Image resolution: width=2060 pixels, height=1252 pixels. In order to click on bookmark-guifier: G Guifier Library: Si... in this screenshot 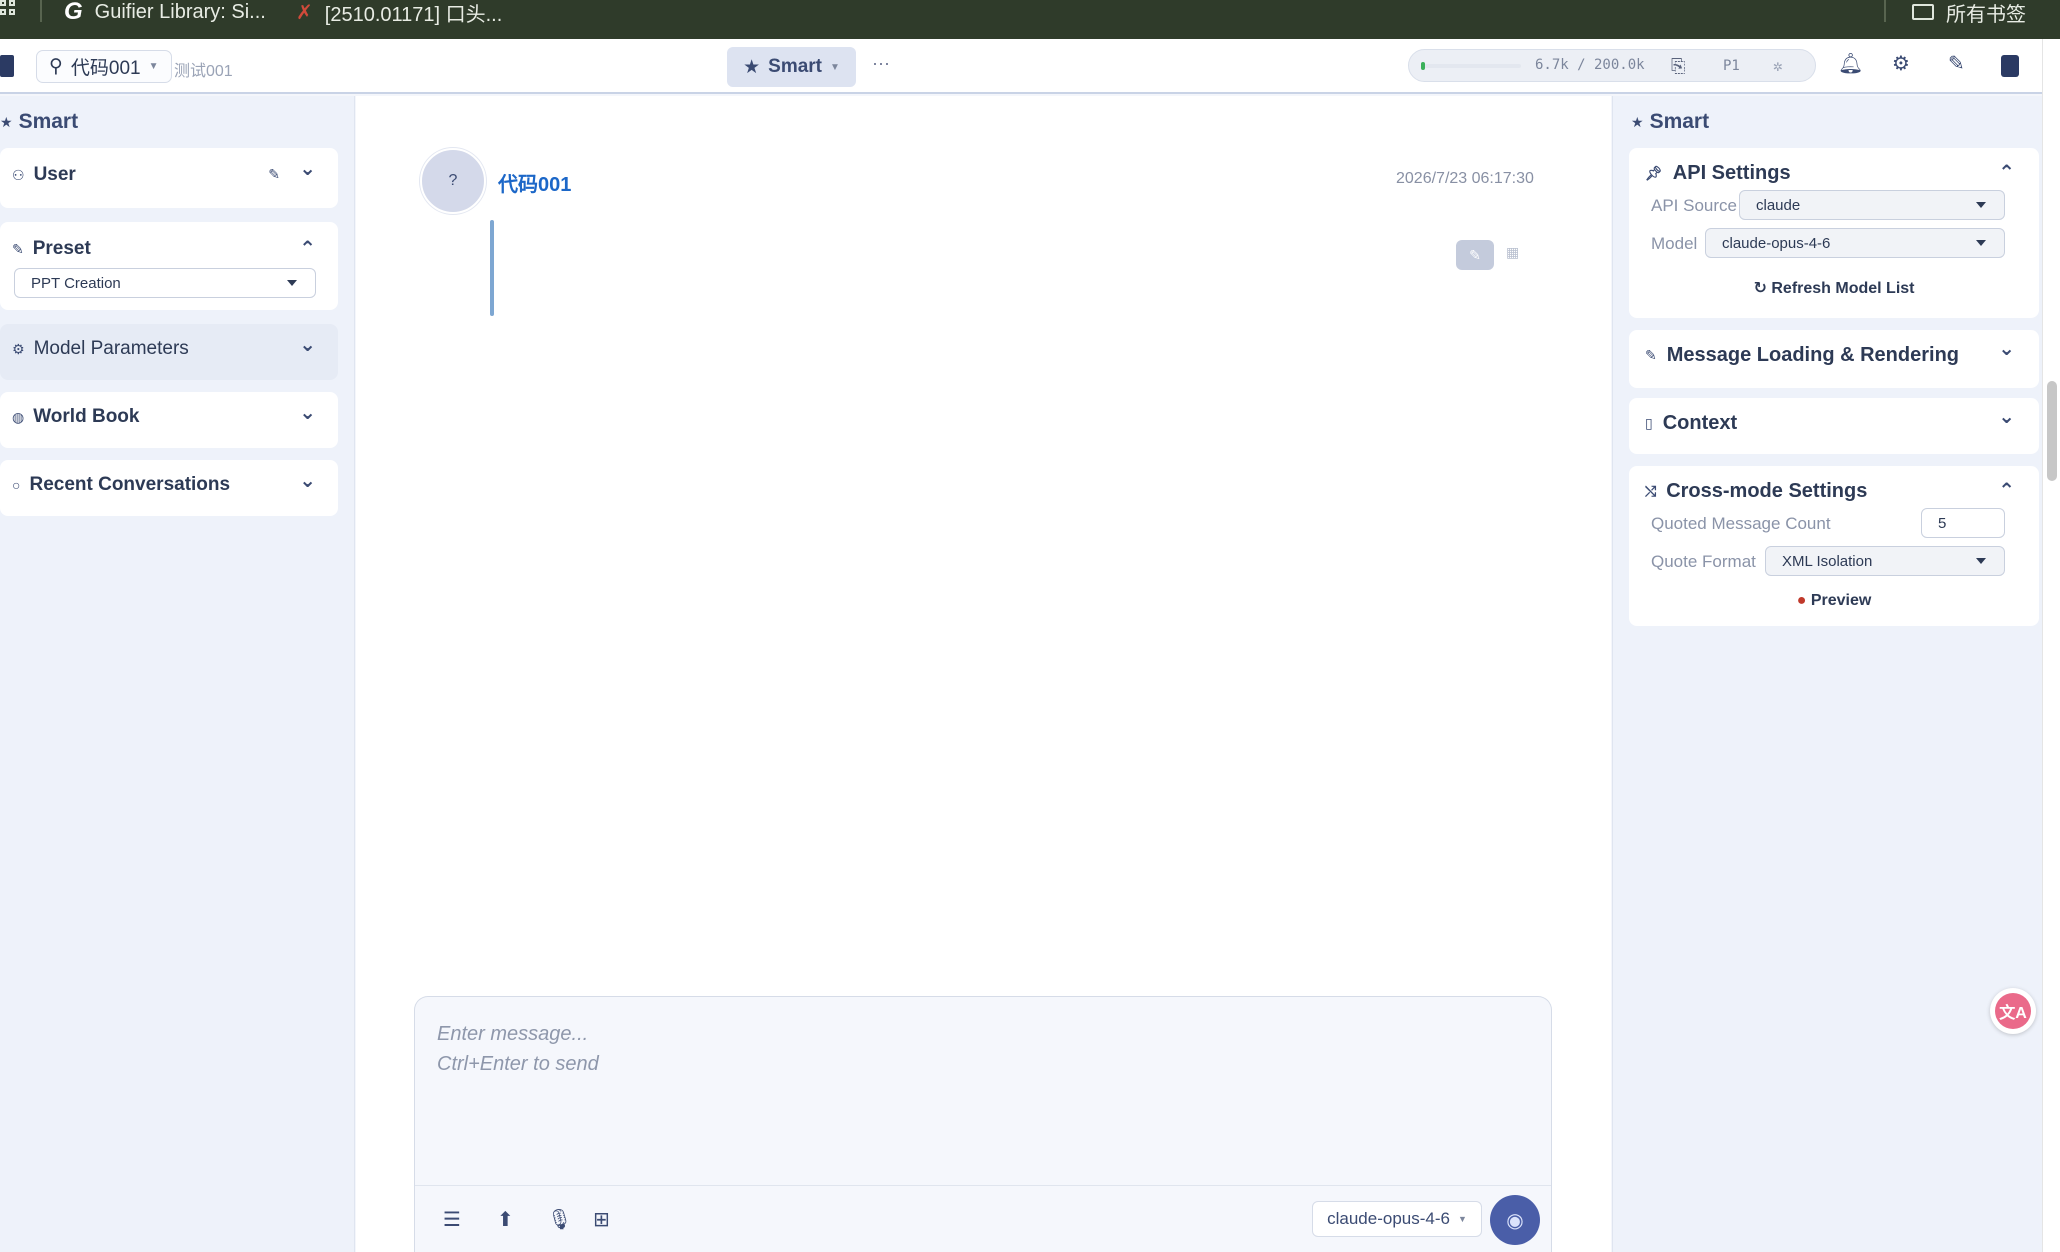, I will do `click(165, 12)`.